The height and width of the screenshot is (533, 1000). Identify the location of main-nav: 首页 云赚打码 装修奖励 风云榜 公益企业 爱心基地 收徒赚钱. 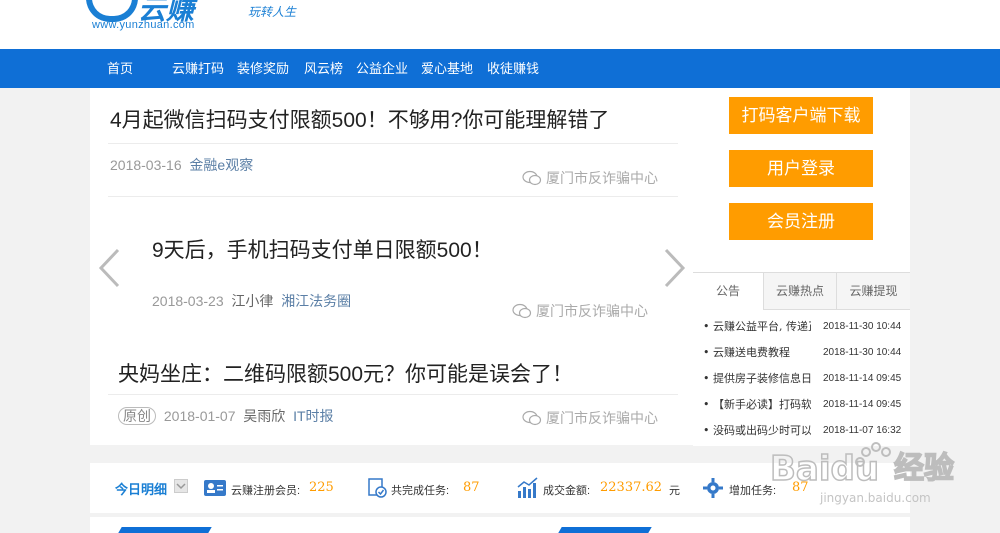
(500, 68).